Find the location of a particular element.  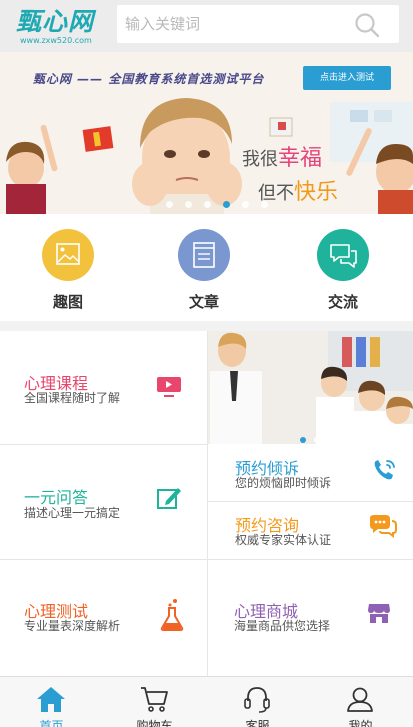

category-articles: 文章 is located at coordinates (204, 270).